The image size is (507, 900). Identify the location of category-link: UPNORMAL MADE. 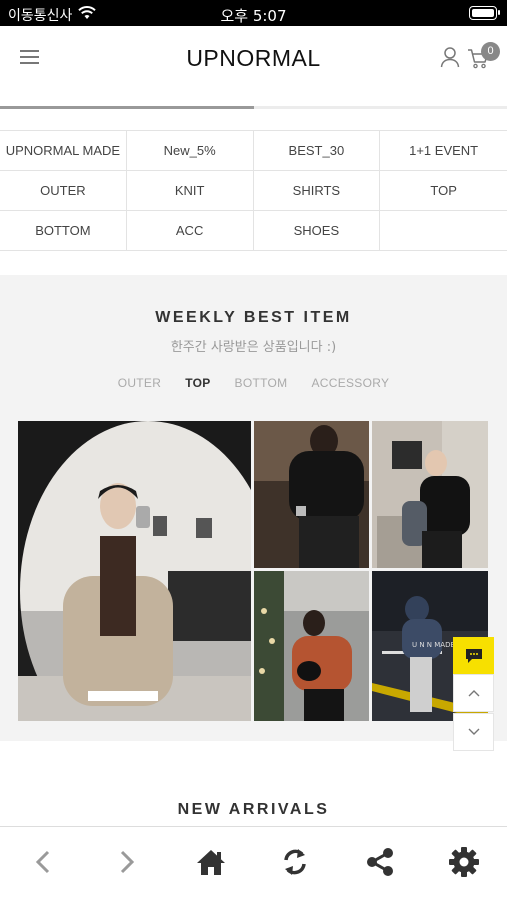
(63, 150).